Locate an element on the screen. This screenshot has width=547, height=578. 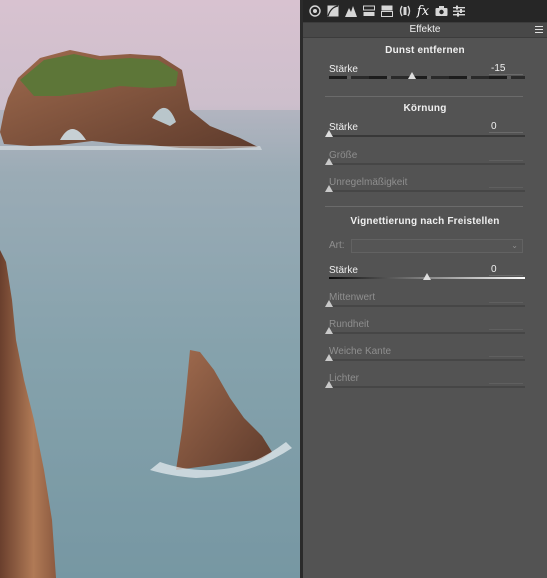
presets-icon is located at coordinates (459, 11).